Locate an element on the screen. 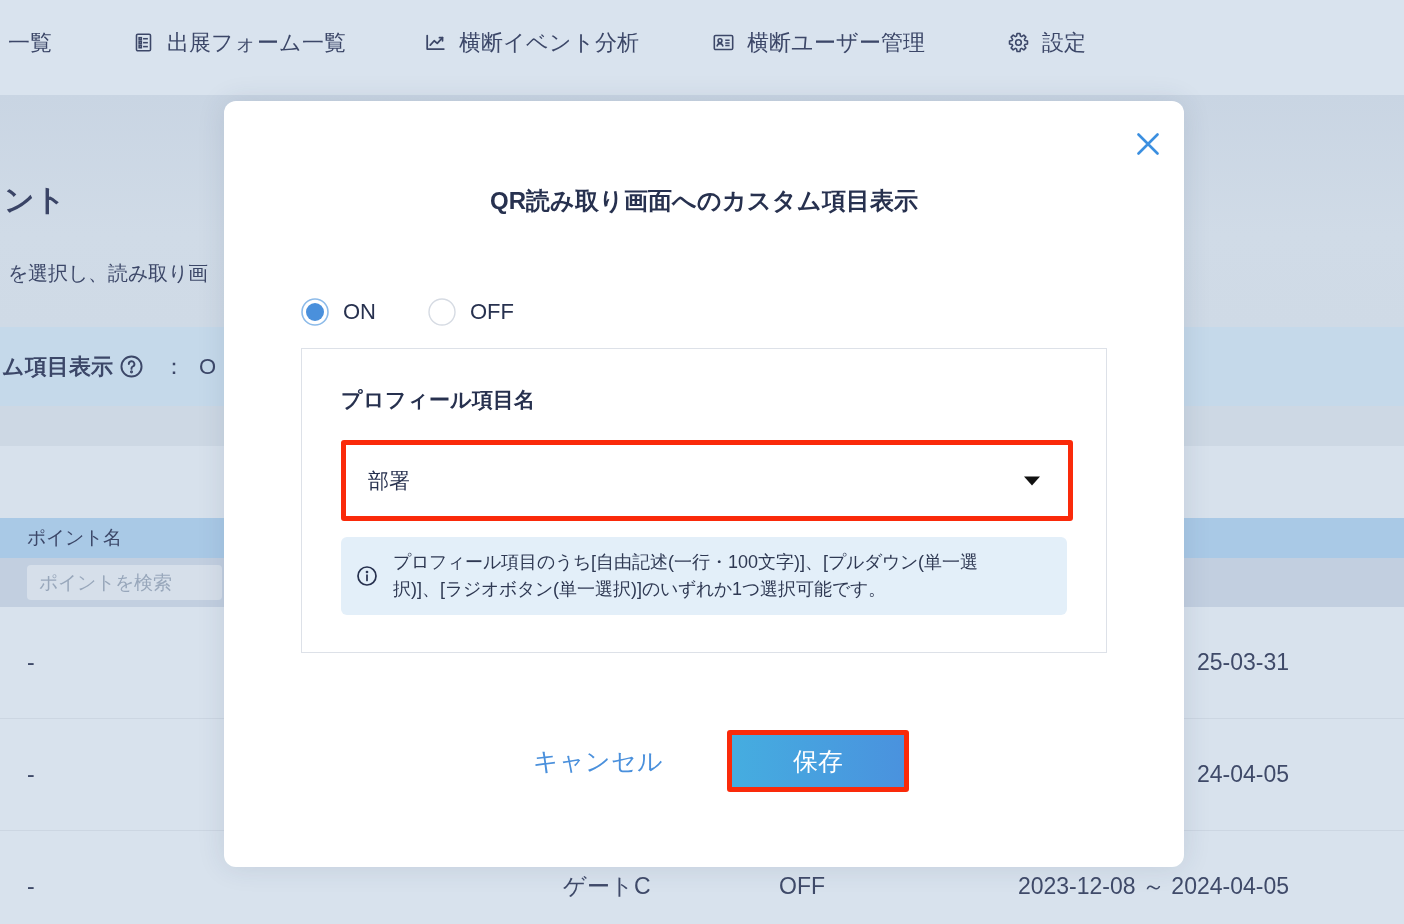 Image resolution: width=1404 pixels, height=924 pixels. search-field: ポイントを検索 is located at coordinates (124, 582).